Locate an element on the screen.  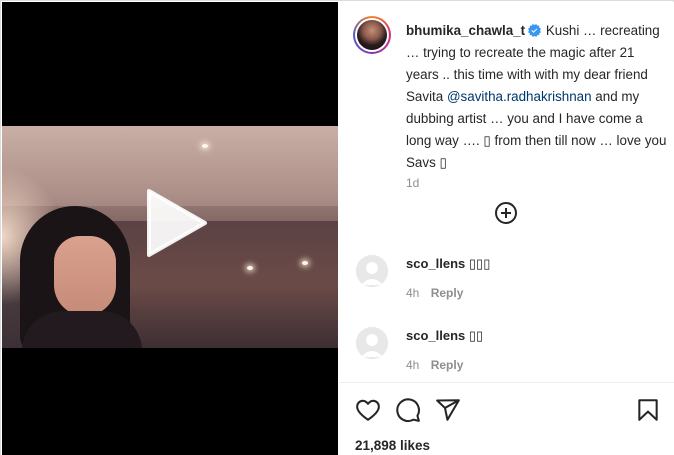
play-icon is located at coordinates (175, 223).